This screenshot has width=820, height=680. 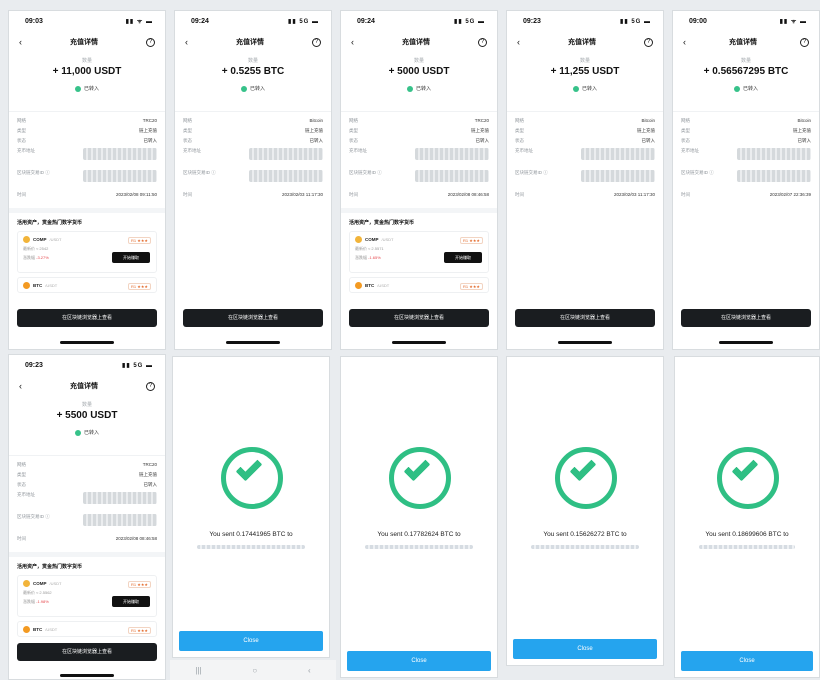 What do you see at coordinates (382, 223) in the screenshot?
I see `promo-title: 活用资产，赏金热门数字货币` at bounding box center [382, 223].